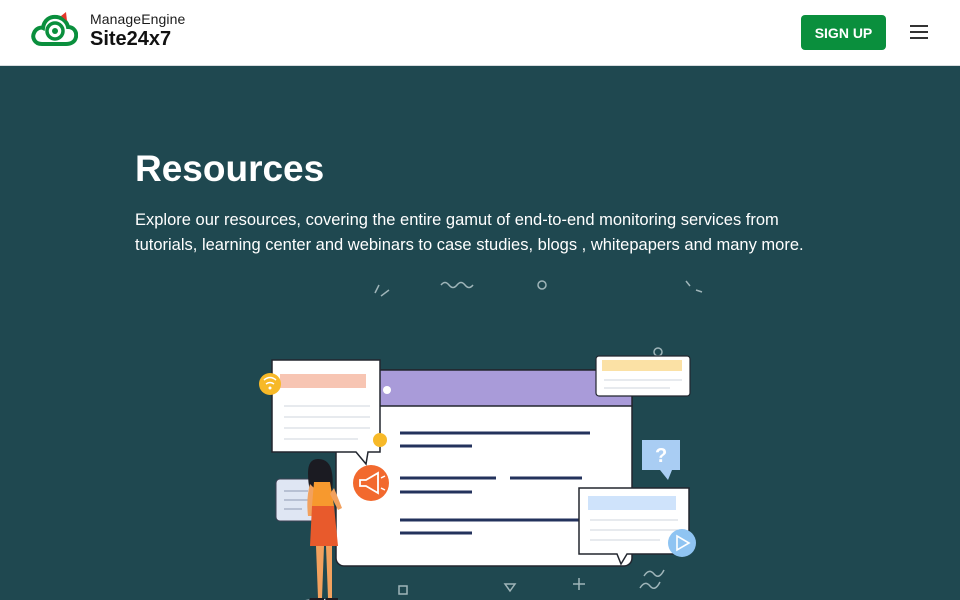 This screenshot has width=960, height=600. I want to click on hamburger-menu-icon, so click(919, 32).